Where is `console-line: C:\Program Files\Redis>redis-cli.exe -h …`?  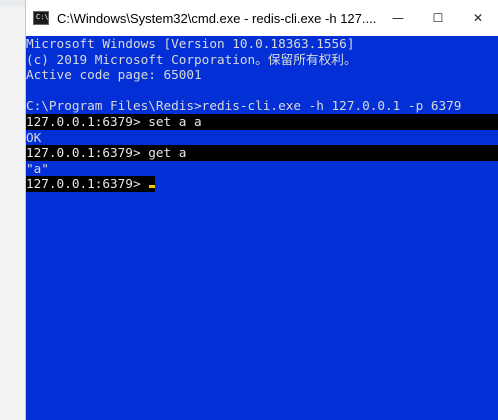 console-line: C:\Program Files\Redis>redis-cli.exe -h … is located at coordinates (244, 106).